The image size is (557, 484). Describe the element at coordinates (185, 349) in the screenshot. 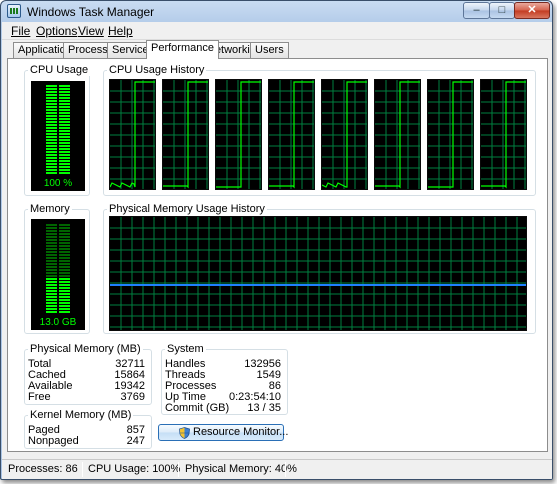

I see `system-title: System` at that location.